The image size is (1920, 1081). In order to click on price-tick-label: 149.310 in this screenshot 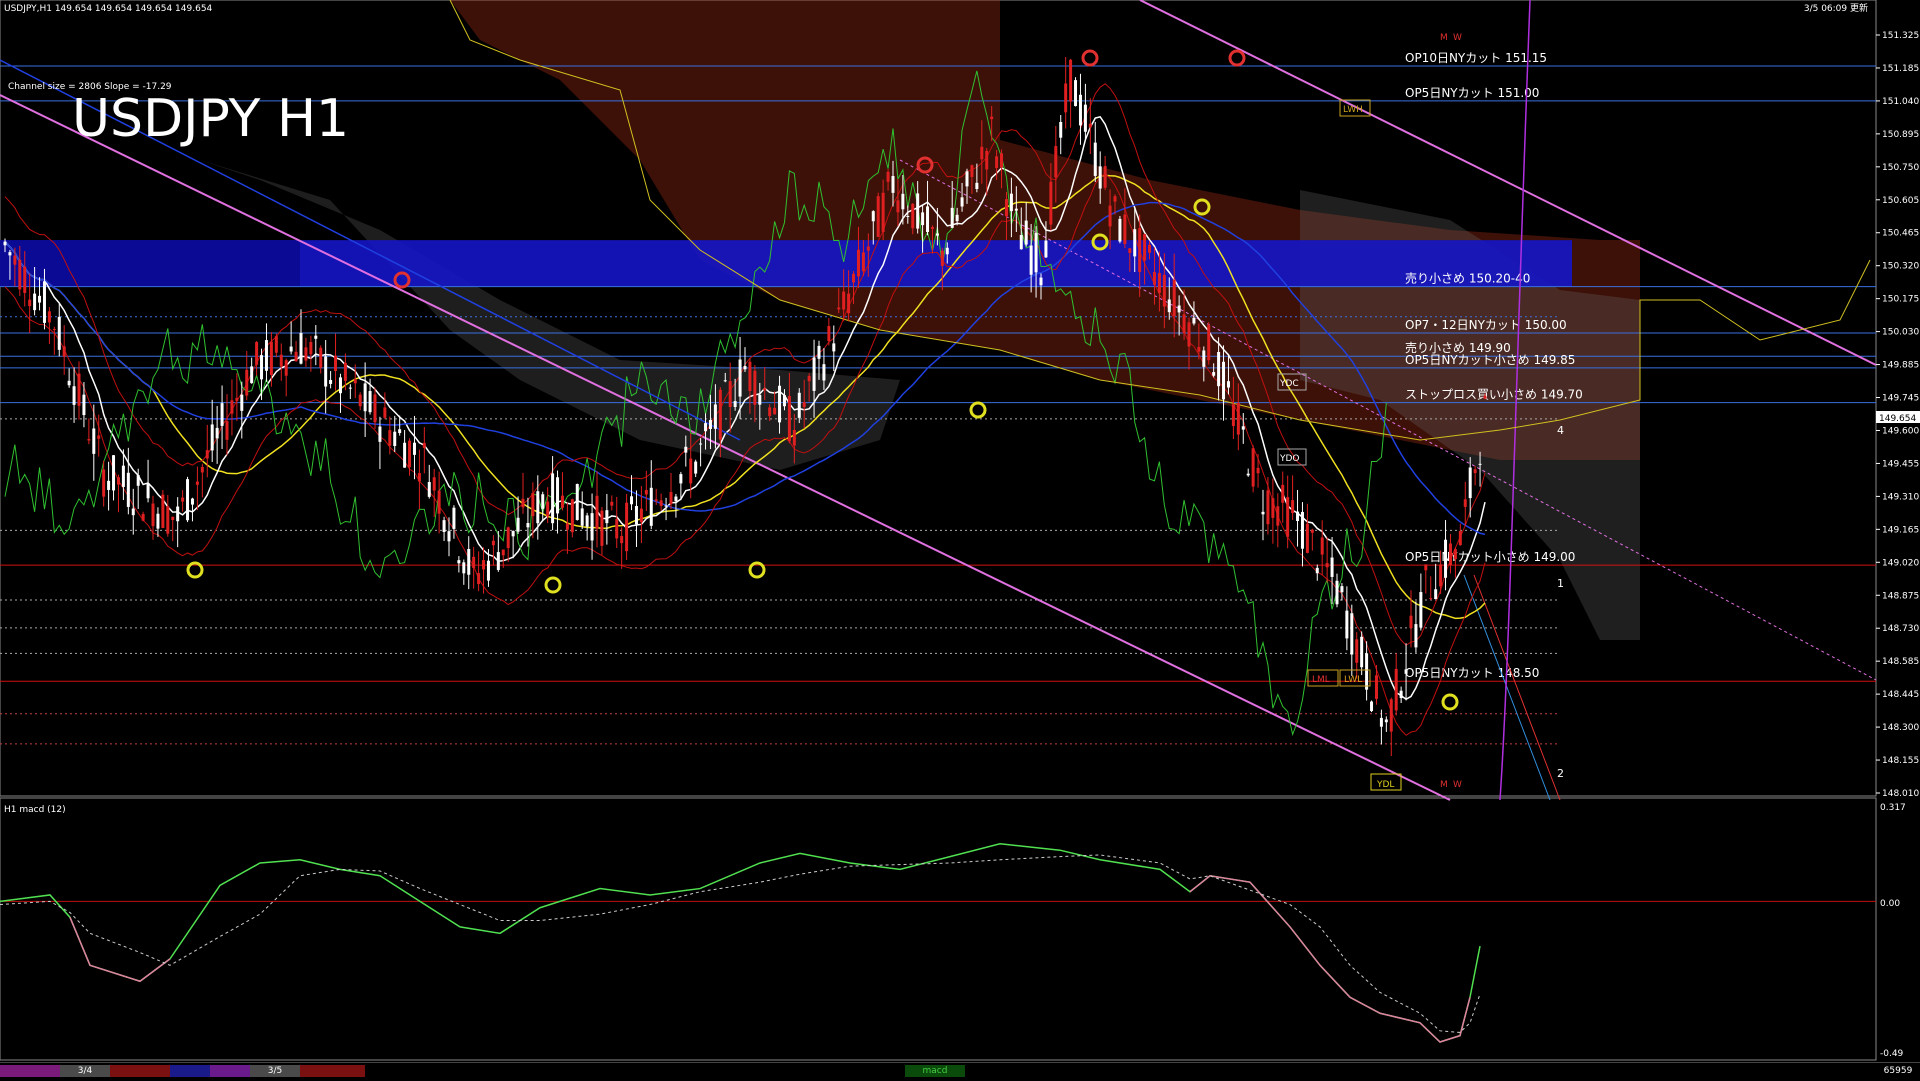, I will do `click(1900, 497)`.